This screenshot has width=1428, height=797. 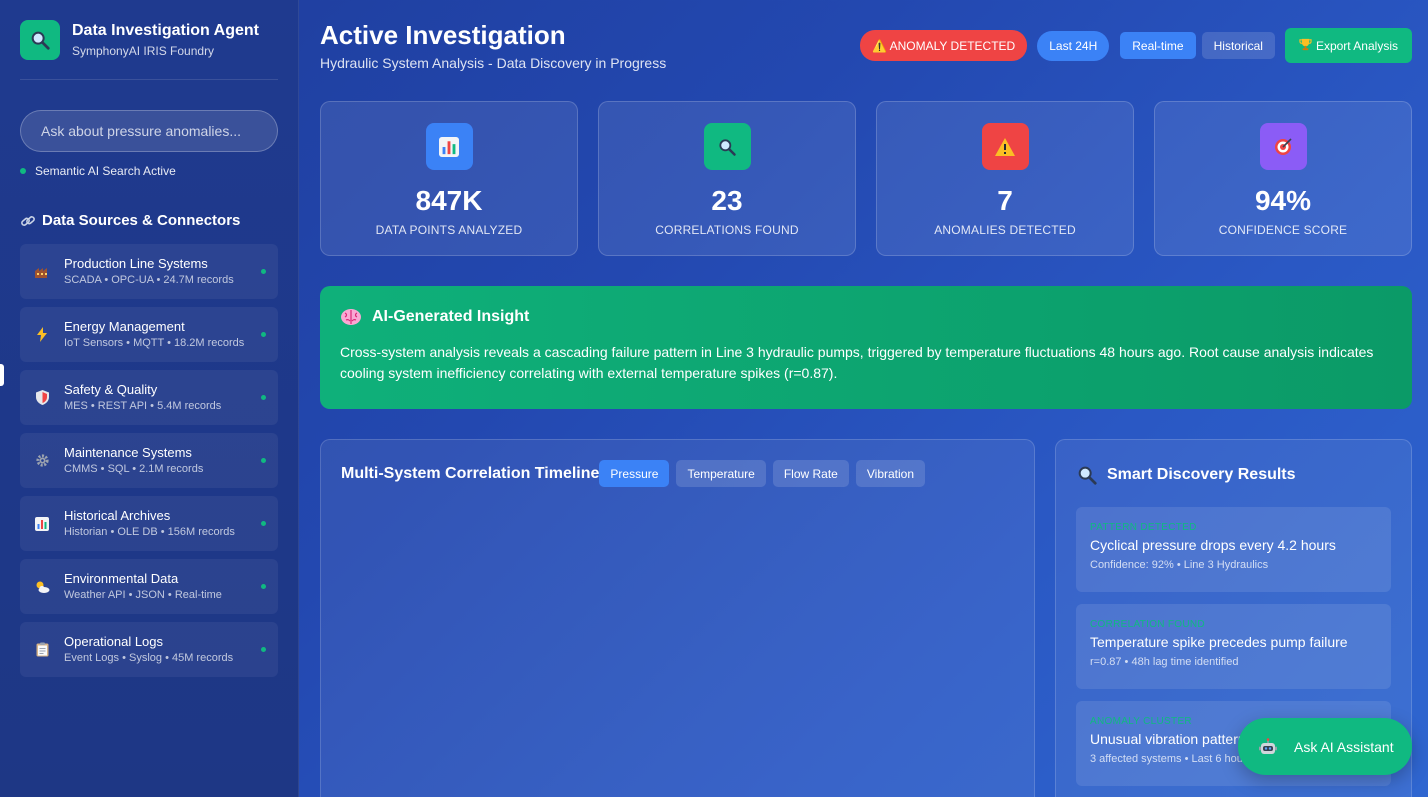 What do you see at coordinates (449, 230) in the screenshot?
I see `stat-label: DATA POINTS ANALYZED` at bounding box center [449, 230].